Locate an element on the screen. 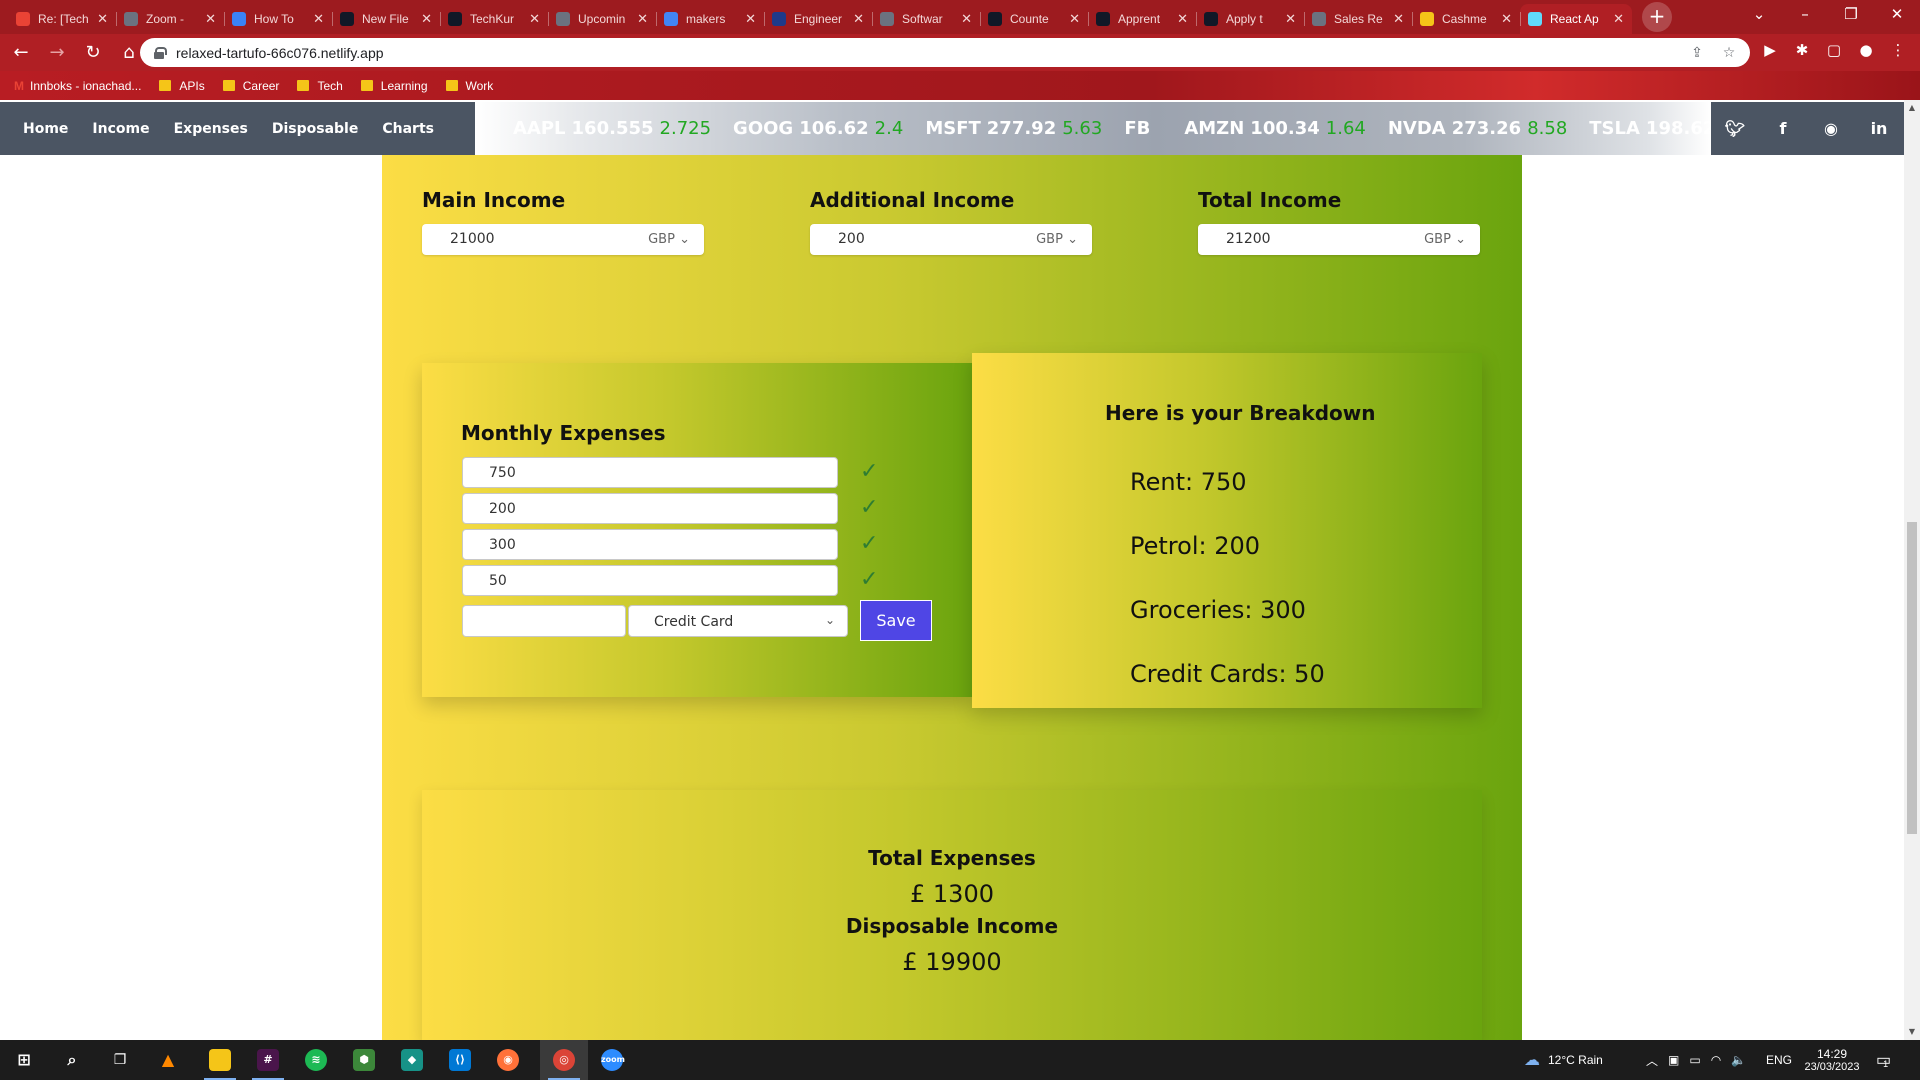 This screenshot has height=1080, width=1920. nodejs-icon: ⬢ is located at coordinates (364, 1060).